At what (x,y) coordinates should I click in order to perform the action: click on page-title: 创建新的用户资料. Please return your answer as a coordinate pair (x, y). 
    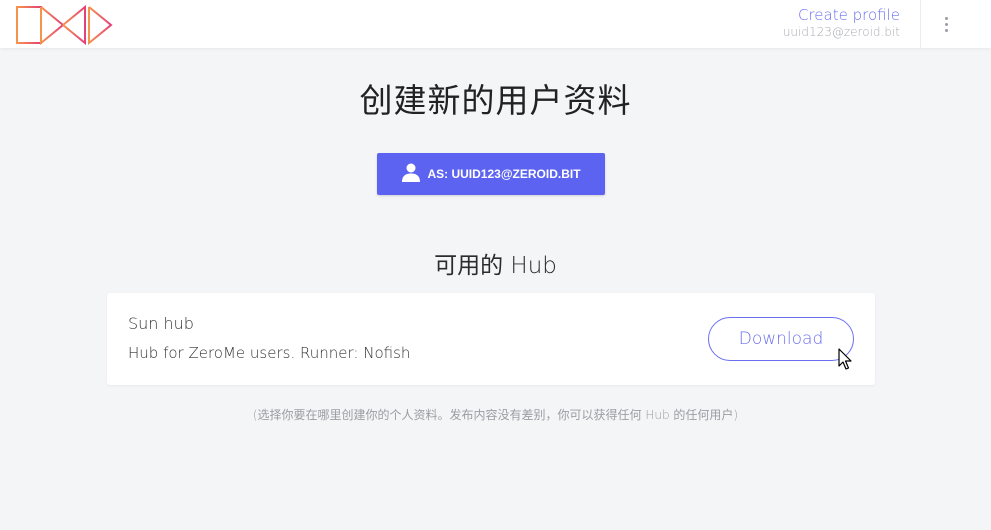
    Looking at the image, I should click on (495, 100).